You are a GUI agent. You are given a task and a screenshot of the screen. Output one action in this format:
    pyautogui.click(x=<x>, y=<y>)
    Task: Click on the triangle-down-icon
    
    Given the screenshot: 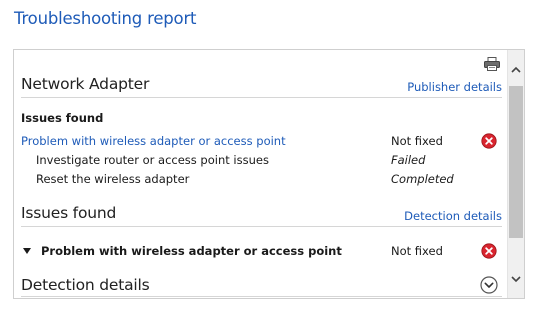 What is the action you would take?
    pyautogui.click(x=27, y=251)
    